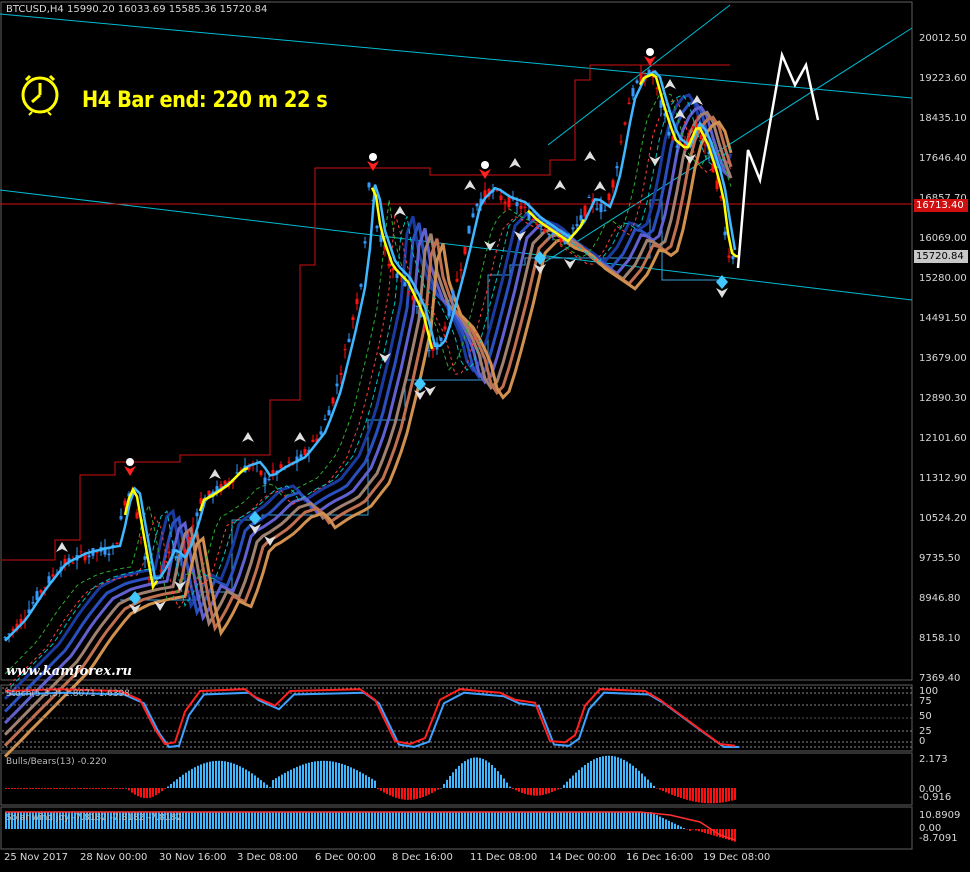 The image size is (970, 872). What do you see at coordinates (940, 598) in the screenshot?
I see `y-tick-label: 8946.80` at bounding box center [940, 598].